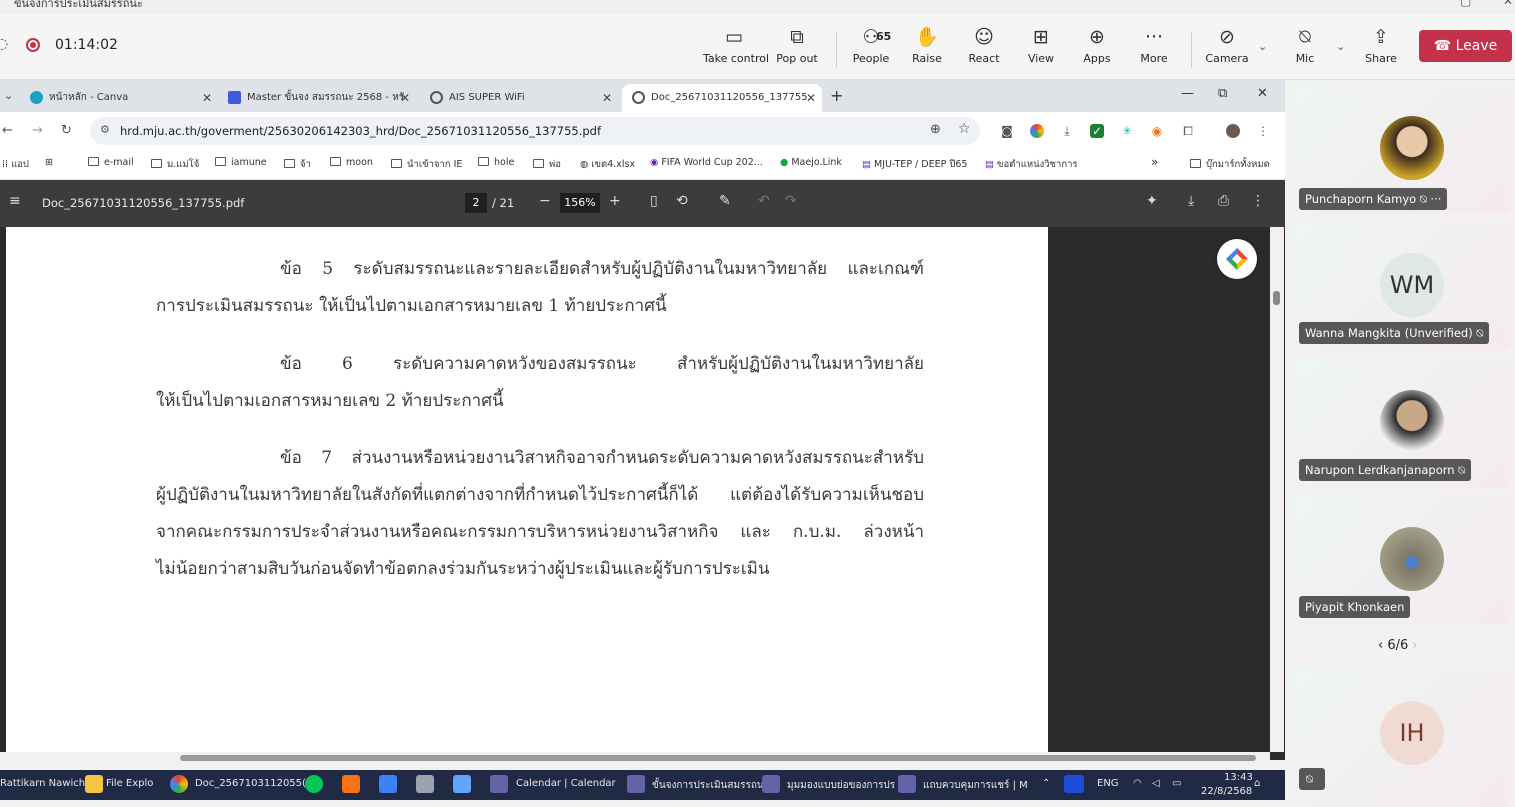 Image resolution: width=1515 pixels, height=807 pixels. What do you see at coordinates (1258, 201) in the screenshot?
I see `more-options-icon: ⋮` at bounding box center [1258, 201].